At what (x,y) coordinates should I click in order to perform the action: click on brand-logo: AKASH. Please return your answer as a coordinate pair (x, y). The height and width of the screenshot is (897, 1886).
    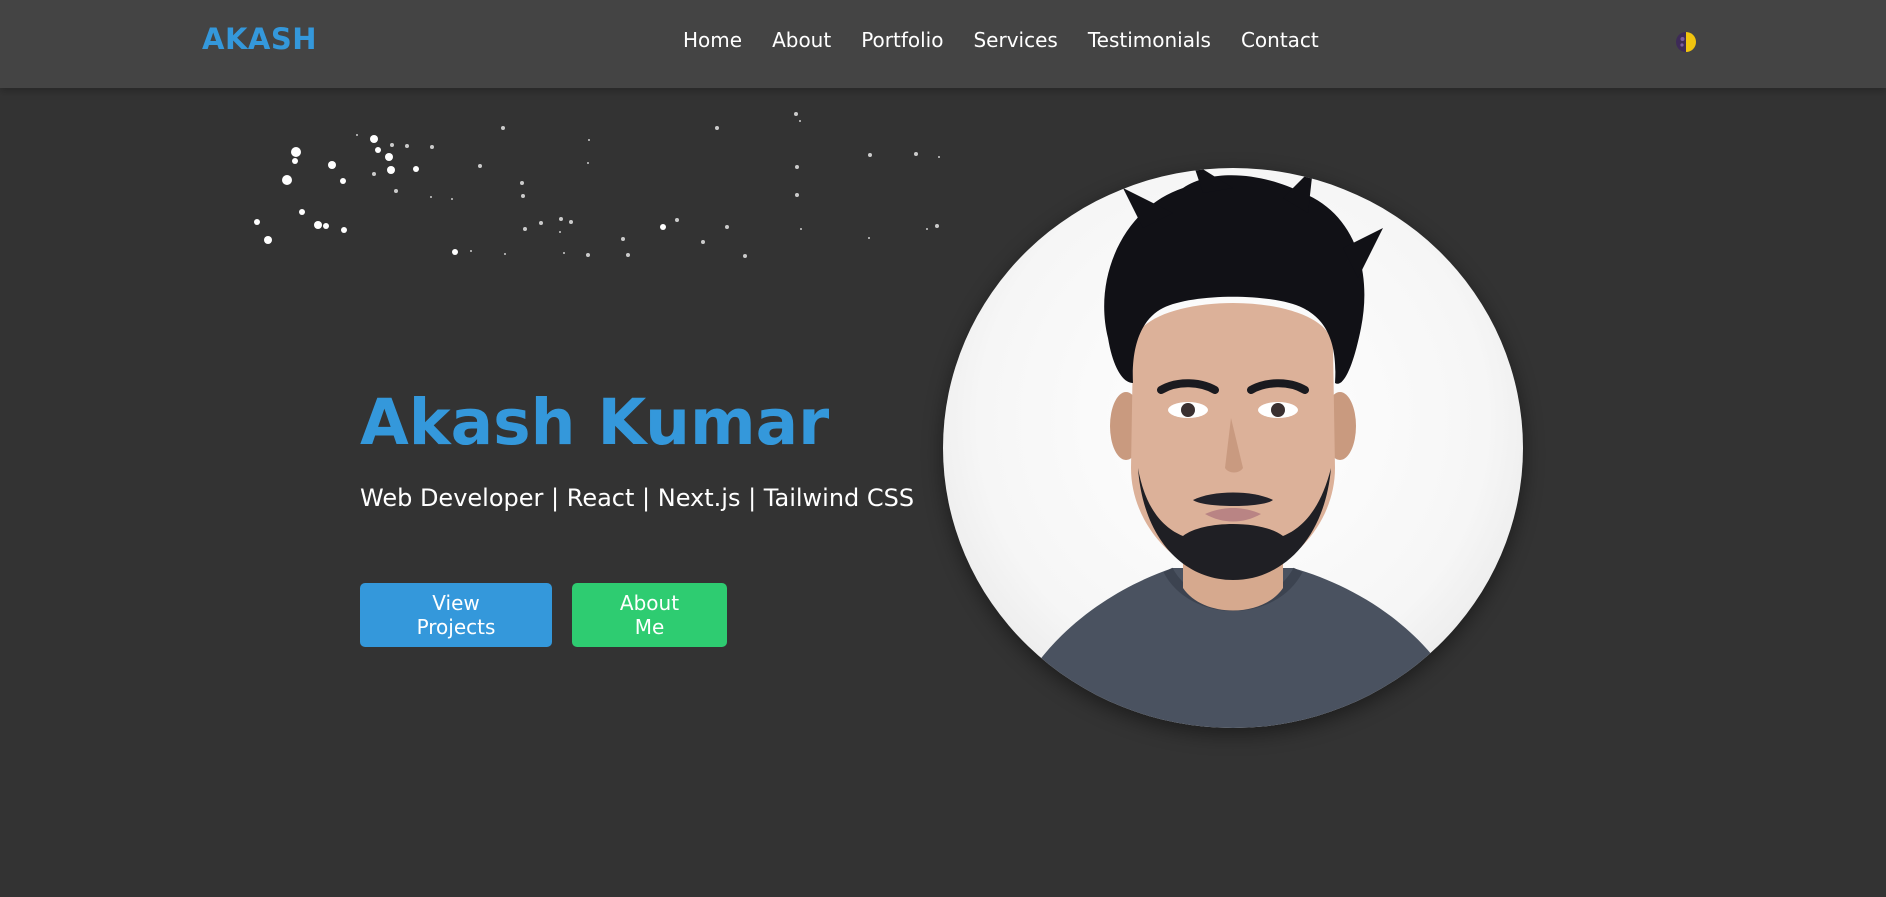
    Looking at the image, I should click on (259, 39).